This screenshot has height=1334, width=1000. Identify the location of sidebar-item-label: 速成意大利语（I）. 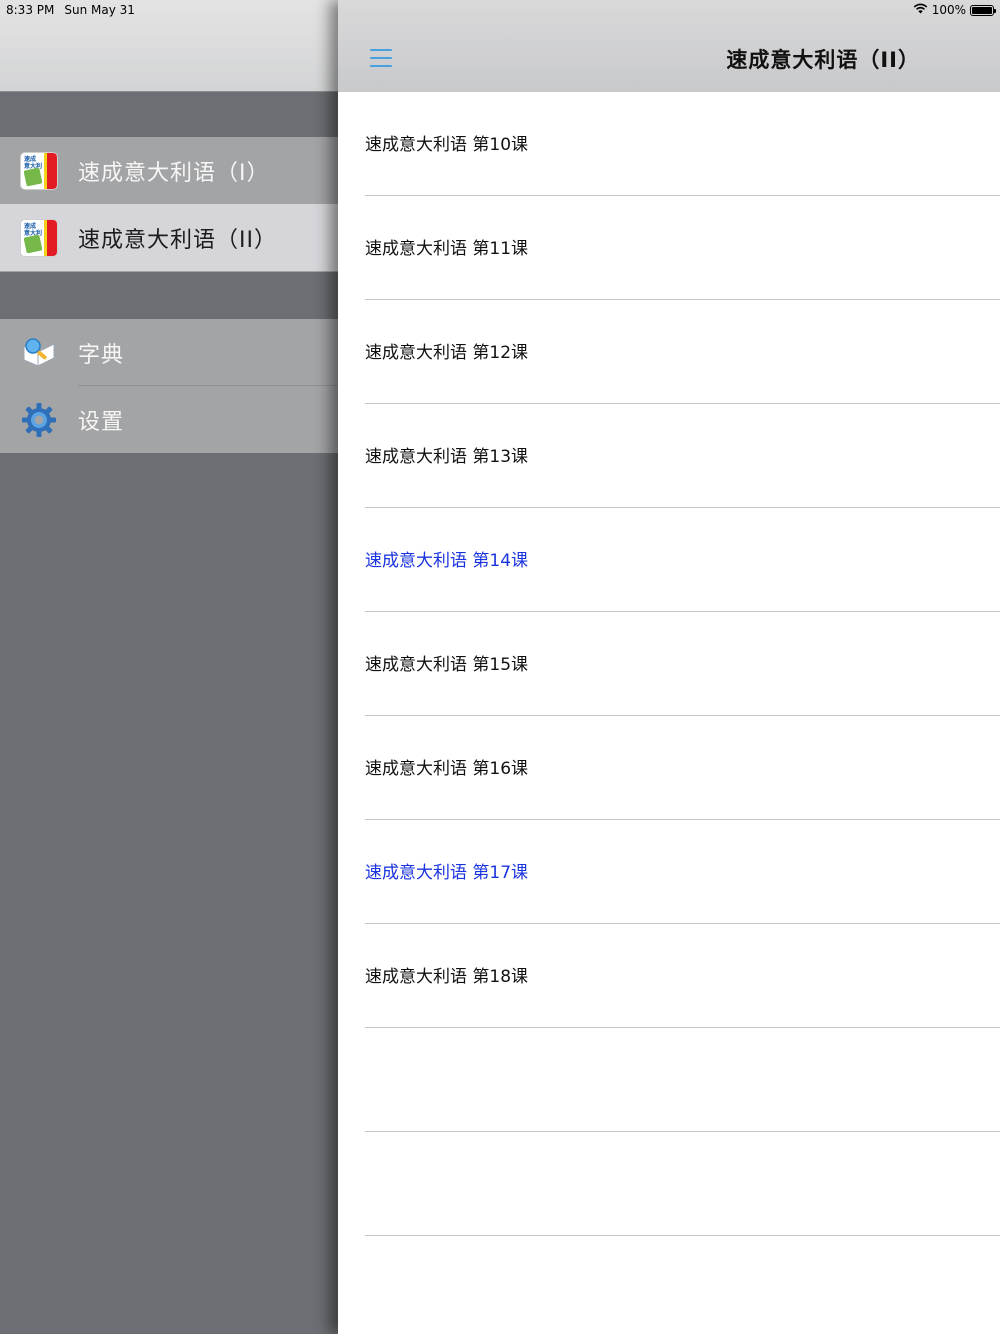
(174, 173).